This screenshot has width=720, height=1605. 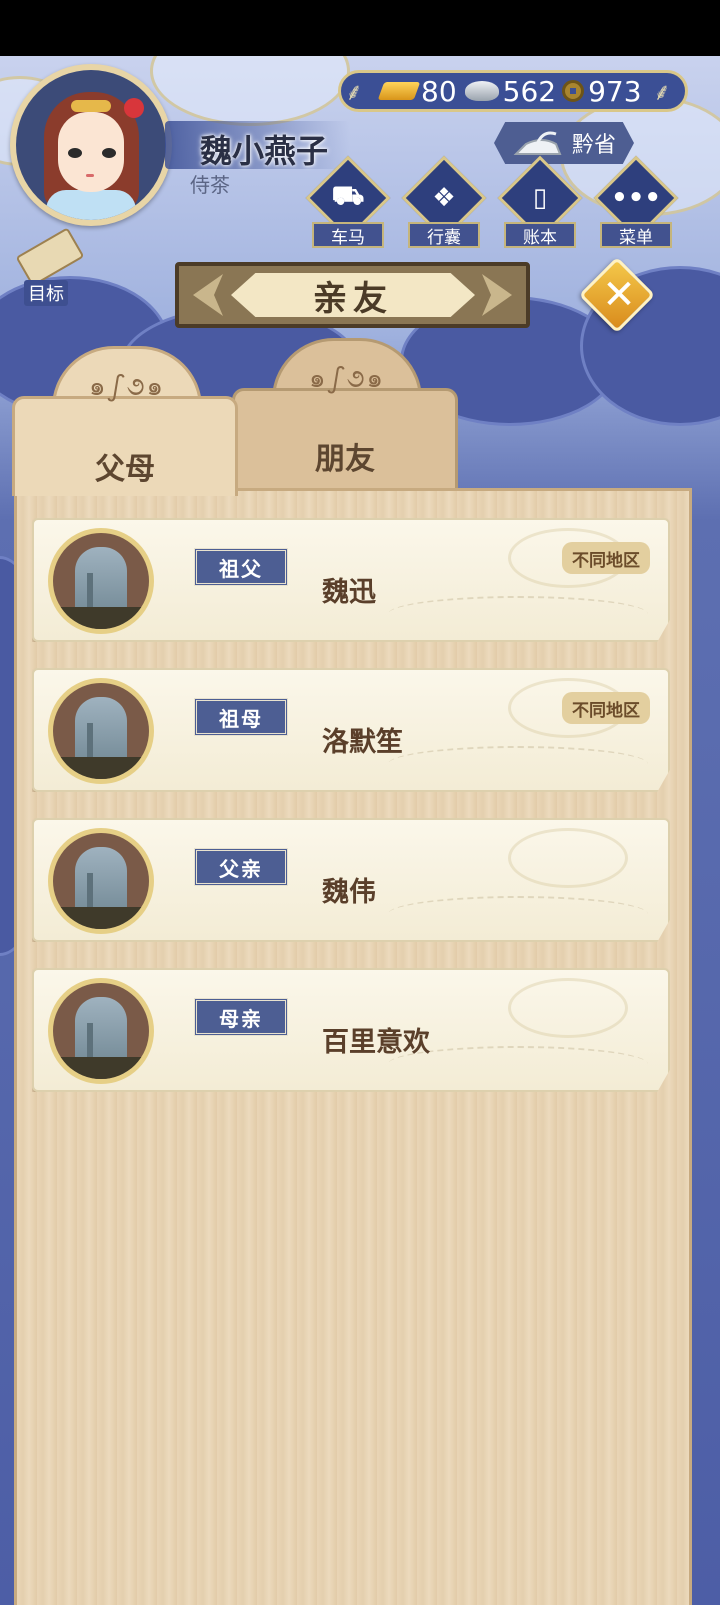 I want to click on page-title: 亲友, so click(x=353, y=295).